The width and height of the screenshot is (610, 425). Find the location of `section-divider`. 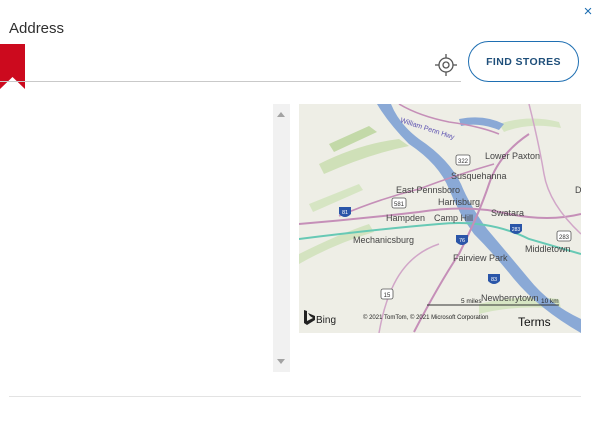

section-divider is located at coordinates (295, 396).